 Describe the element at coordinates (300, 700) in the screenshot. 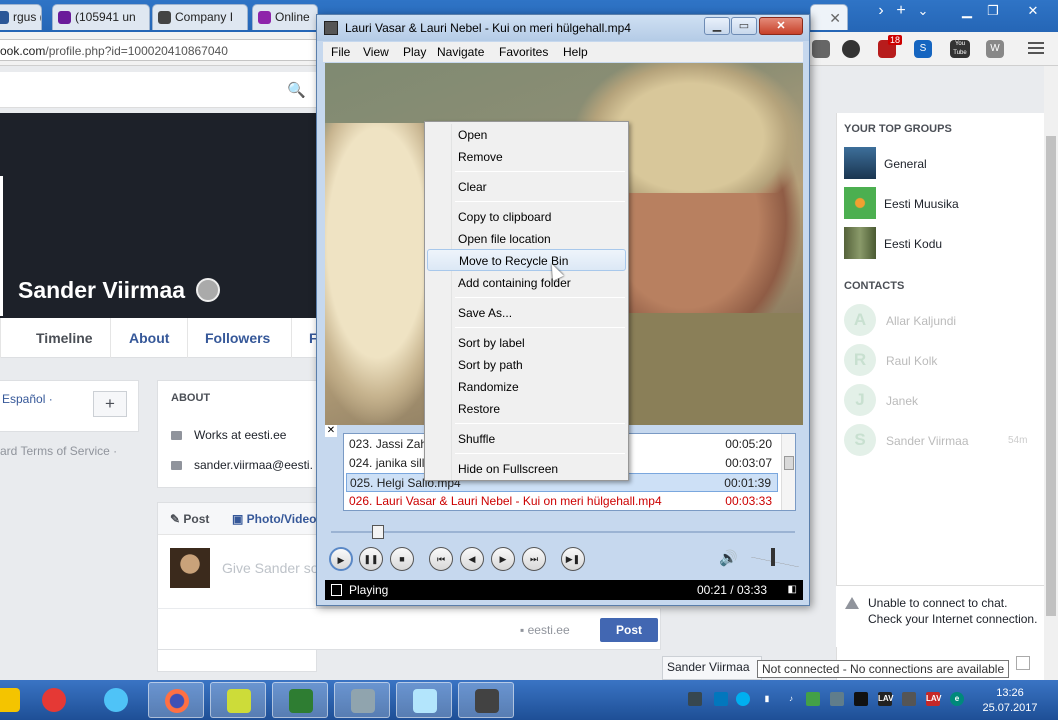

I see `taskbar-monitor` at that location.